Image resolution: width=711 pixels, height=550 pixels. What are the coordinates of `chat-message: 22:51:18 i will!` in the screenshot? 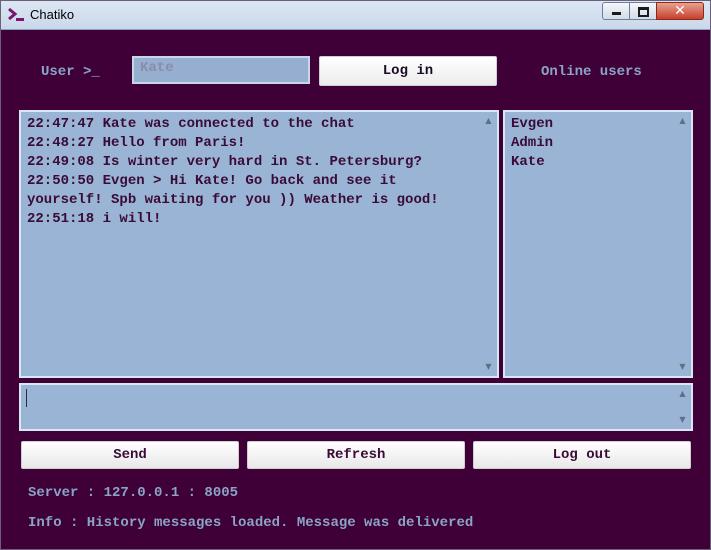 It's located at (94, 219).